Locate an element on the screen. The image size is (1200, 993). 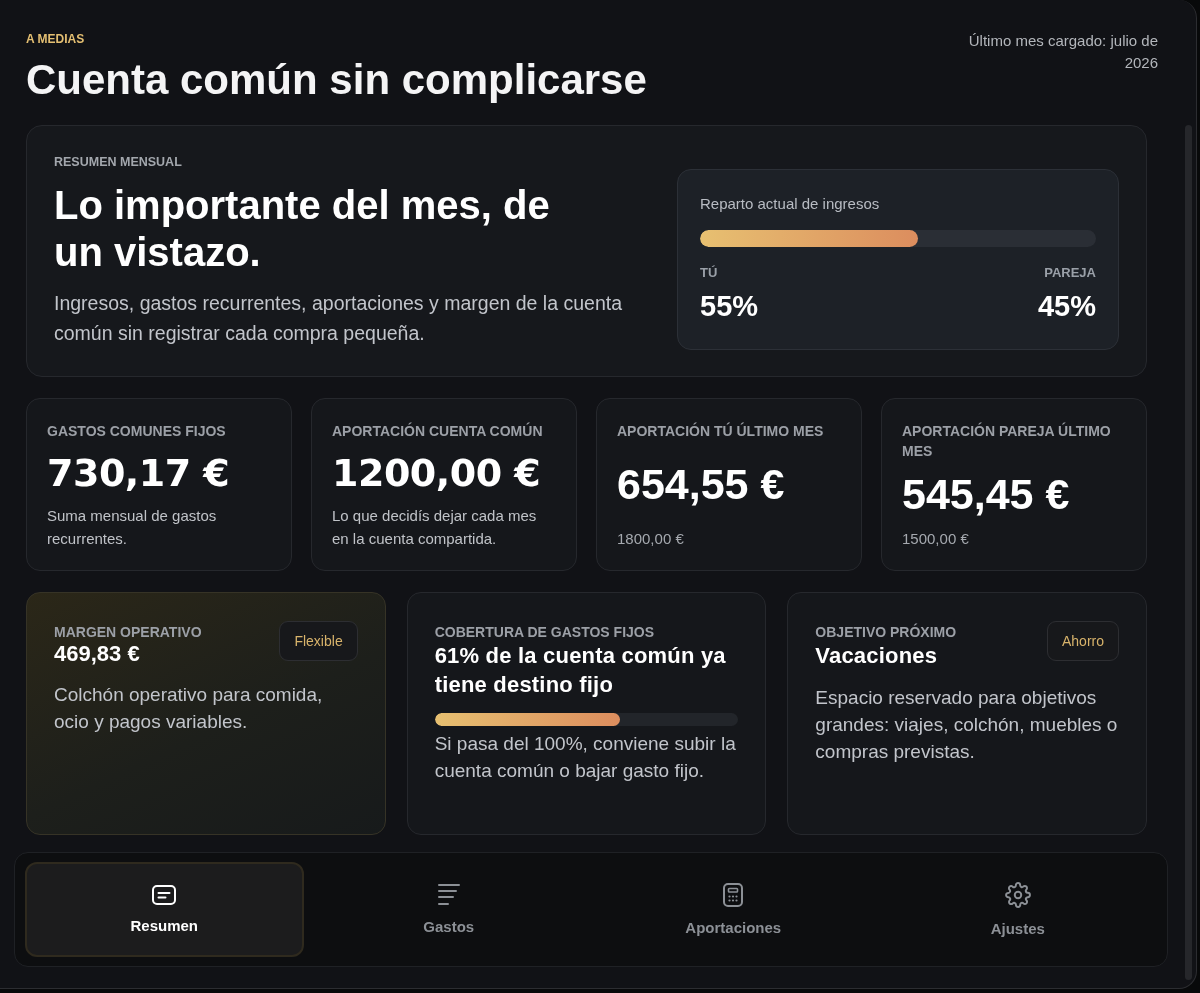
card-label: COBERTURA DE GASTOS FIJOS is located at coordinates (545, 632).